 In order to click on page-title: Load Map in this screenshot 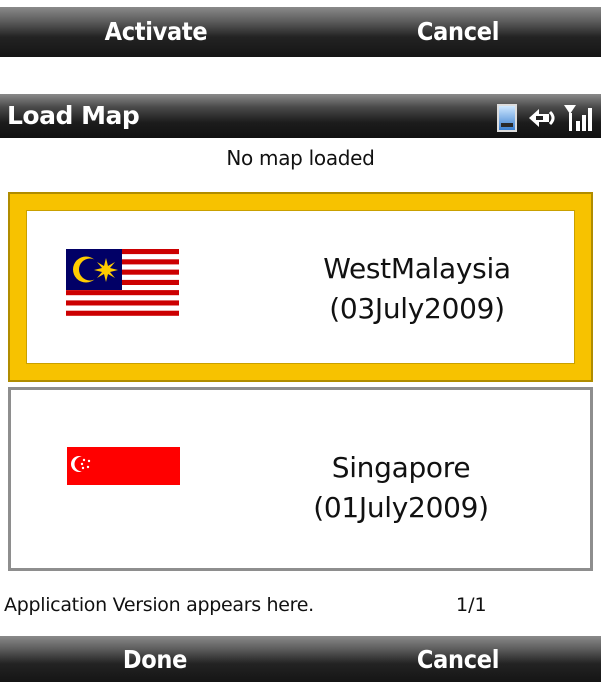, I will do `click(73, 115)`.